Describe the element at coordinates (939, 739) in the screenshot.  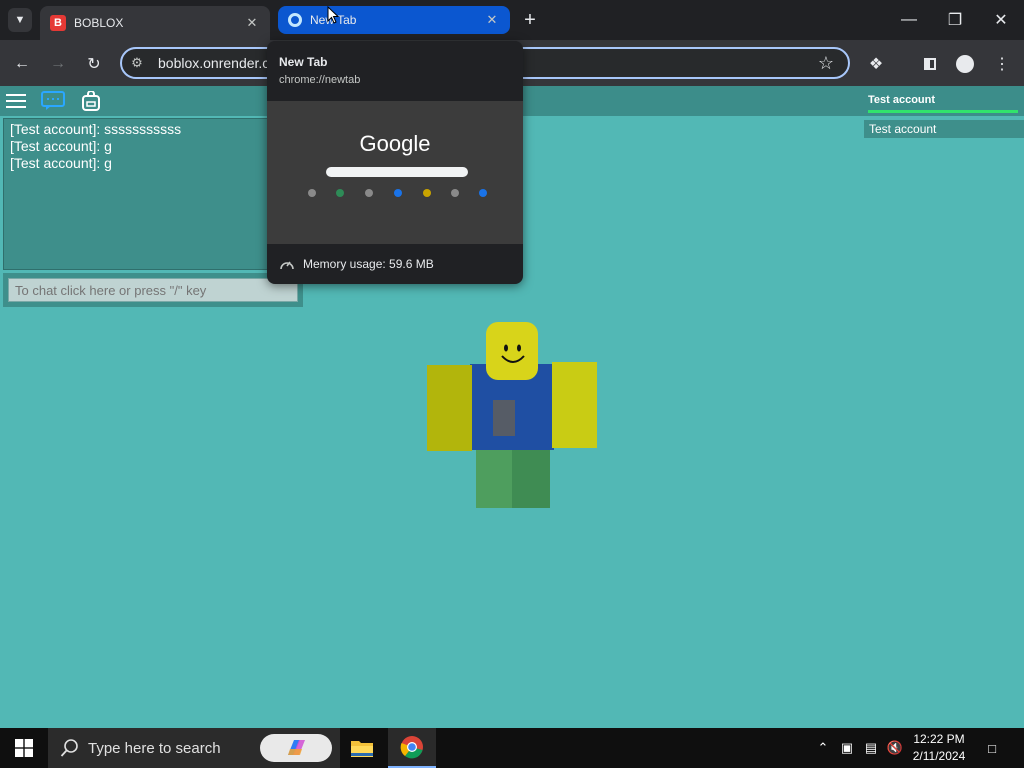
I see `clock-time: 12:22 PM` at that location.